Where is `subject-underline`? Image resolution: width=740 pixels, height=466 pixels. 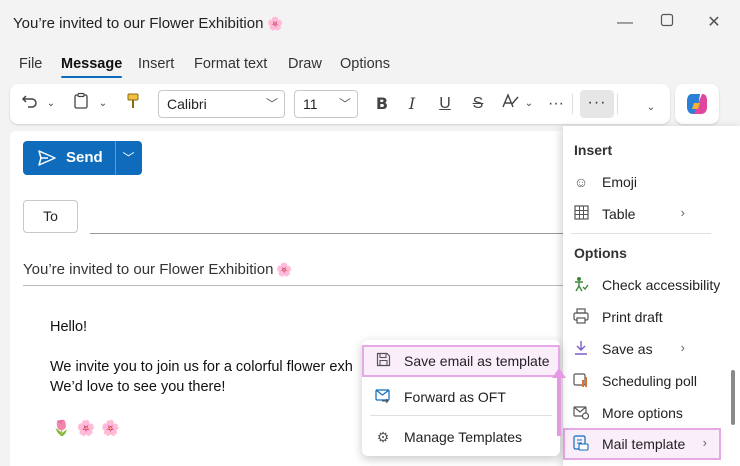 subject-underline is located at coordinates (296, 285).